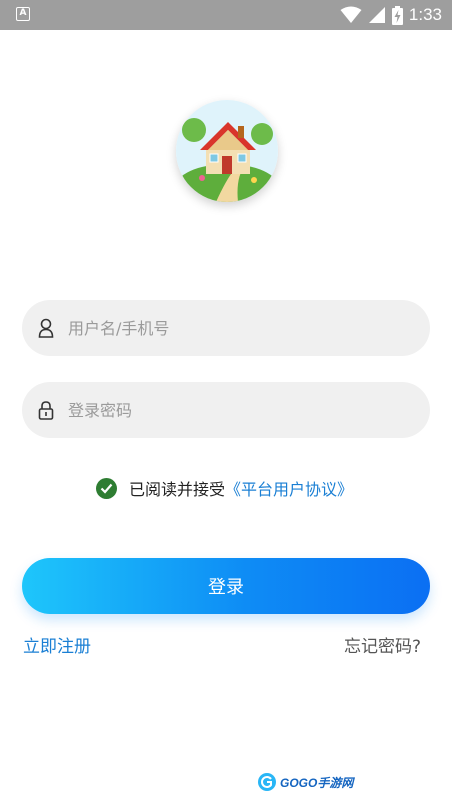 Image resolution: width=452 pixels, height=802 pixels. What do you see at coordinates (57, 644) in the screenshot?
I see `register-link: 立即注册` at bounding box center [57, 644].